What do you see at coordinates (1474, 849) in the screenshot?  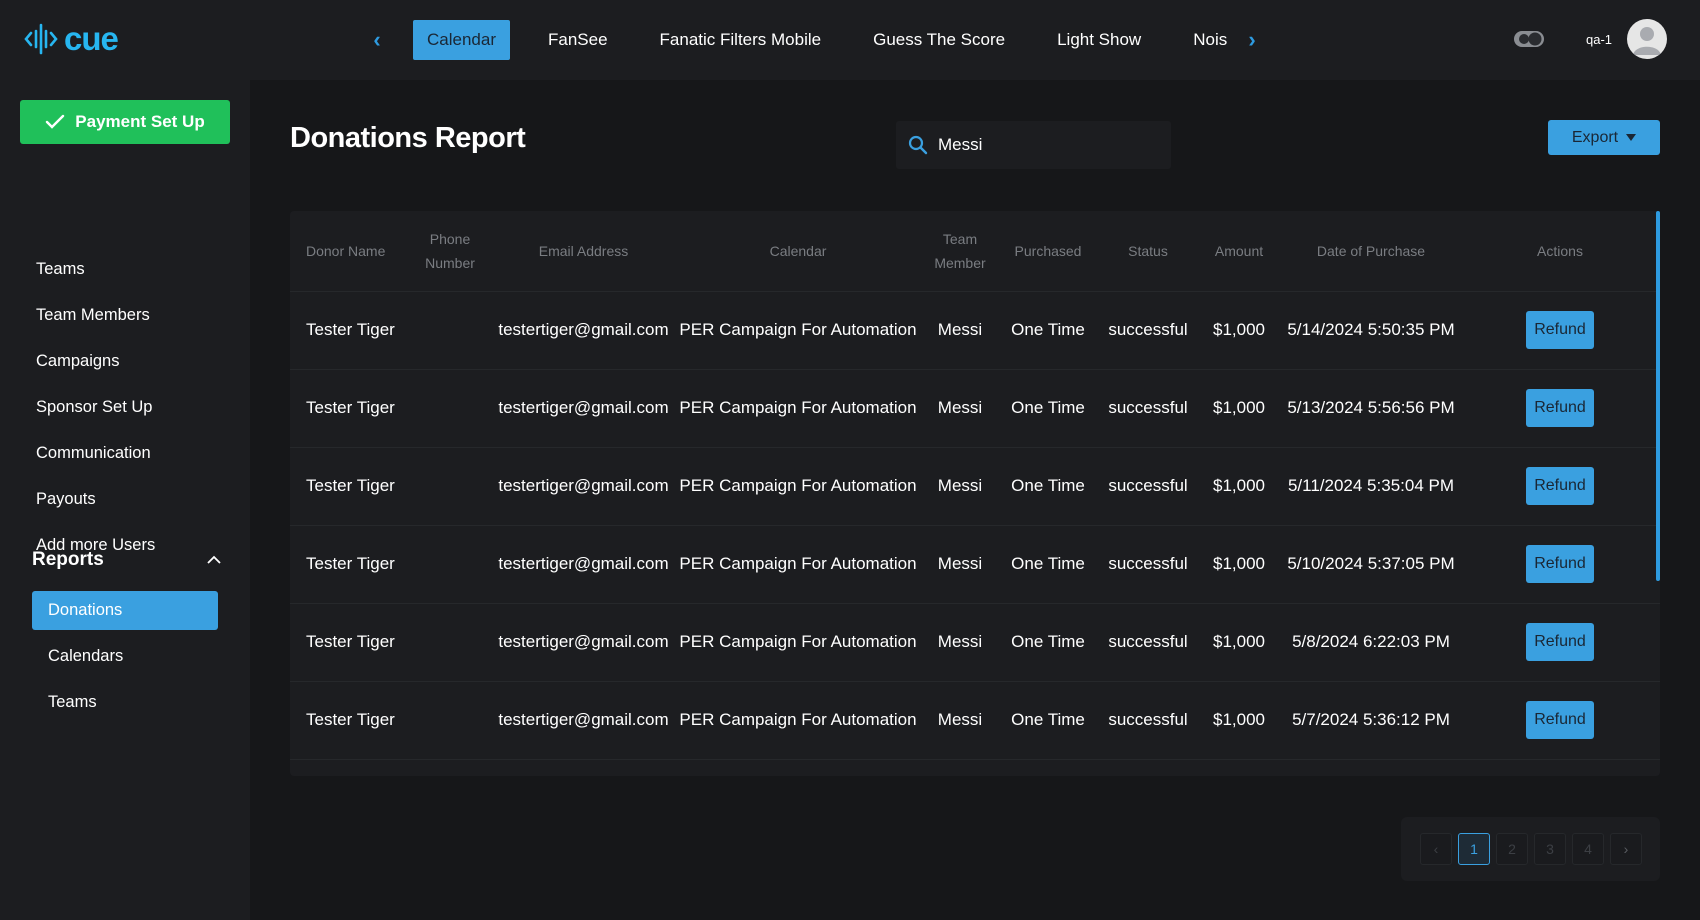 I see `page-1-button: 1` at bounding box center [1474, 849].